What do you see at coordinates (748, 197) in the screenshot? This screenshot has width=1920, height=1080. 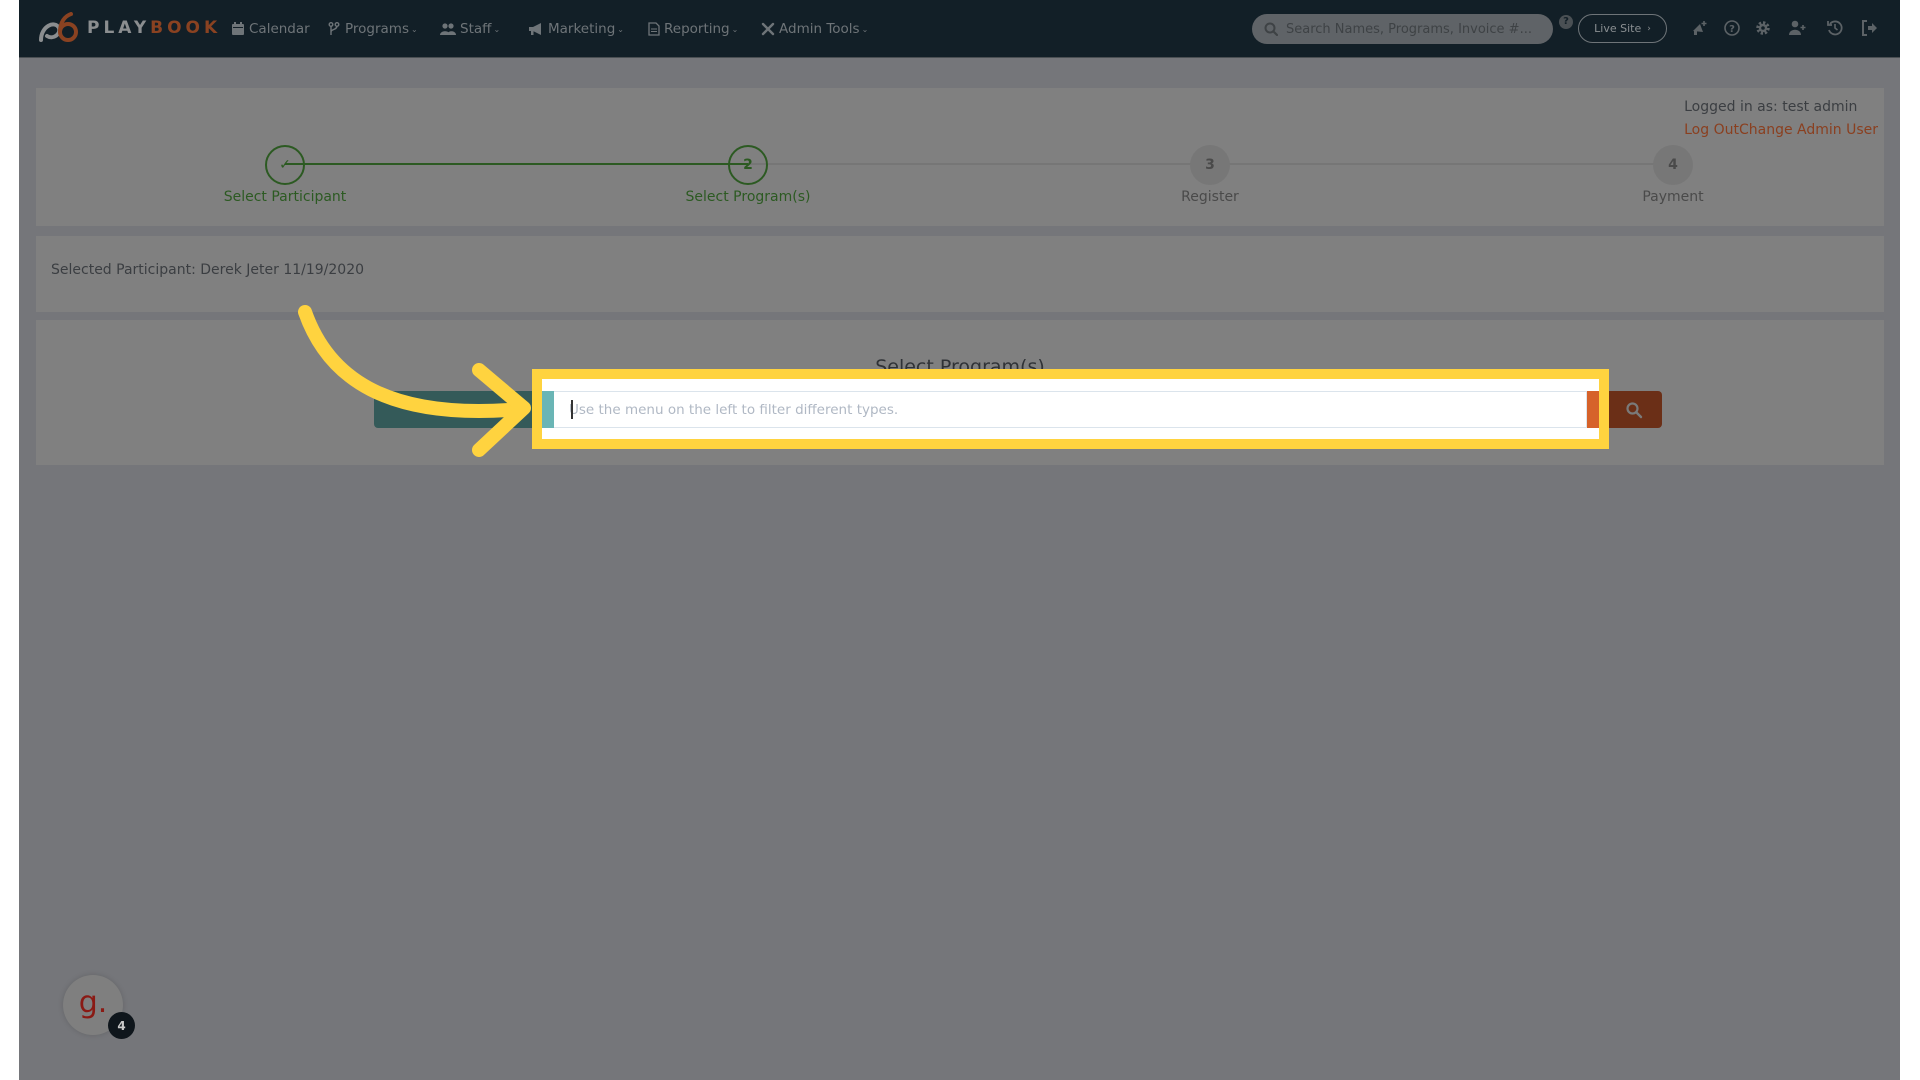 I see `step-2-label: Select Program(s)` at bounding box center [748, 197].